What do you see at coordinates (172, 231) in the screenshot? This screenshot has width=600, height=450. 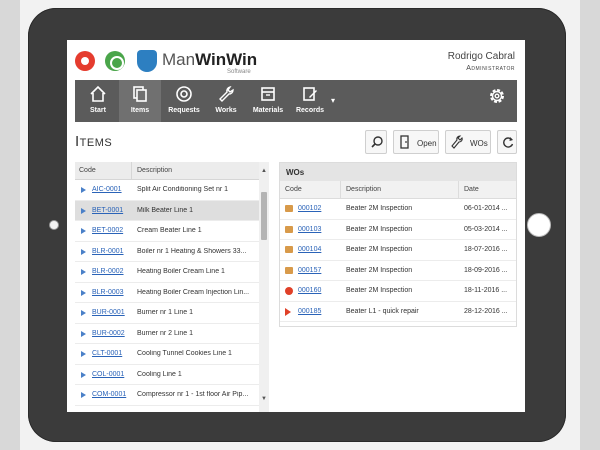 I see `table-row: BET-0002 Cream Beater Line 1` at bounding box center [172, 231].